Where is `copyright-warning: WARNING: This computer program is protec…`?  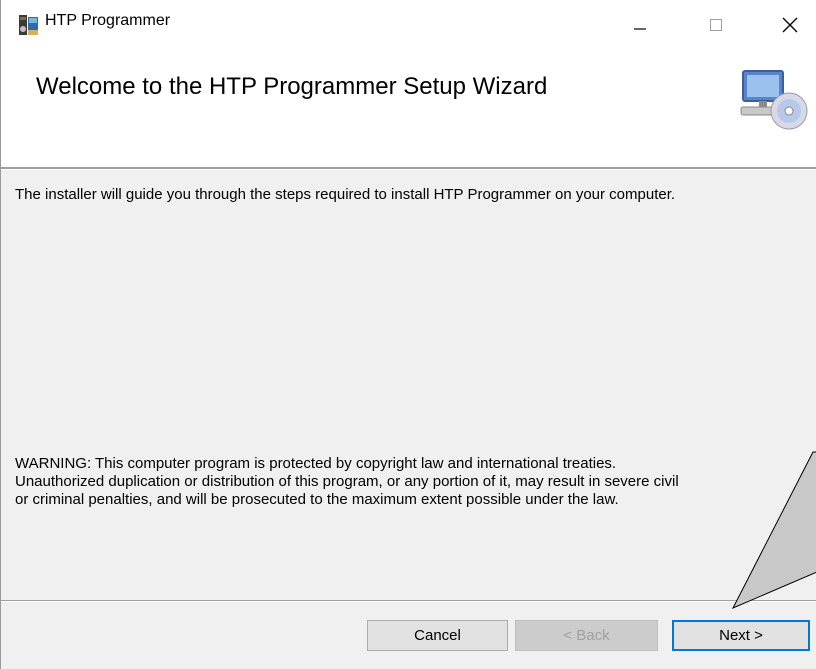 copyright-warning: WARNING: This computer program is protec… is located at coordinates (405, 482).